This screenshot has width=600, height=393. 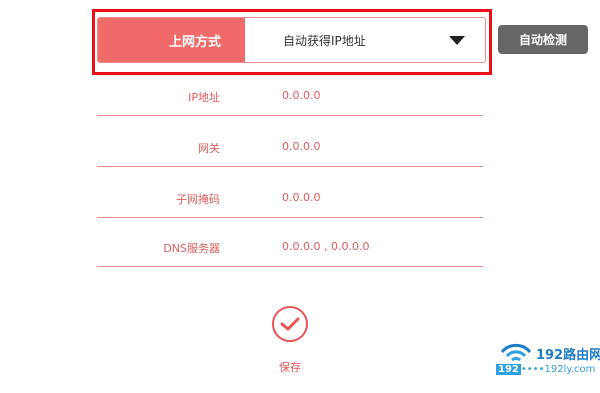 I want to click on dns-server-label: DNS服务器, so click(x=191, y=248).